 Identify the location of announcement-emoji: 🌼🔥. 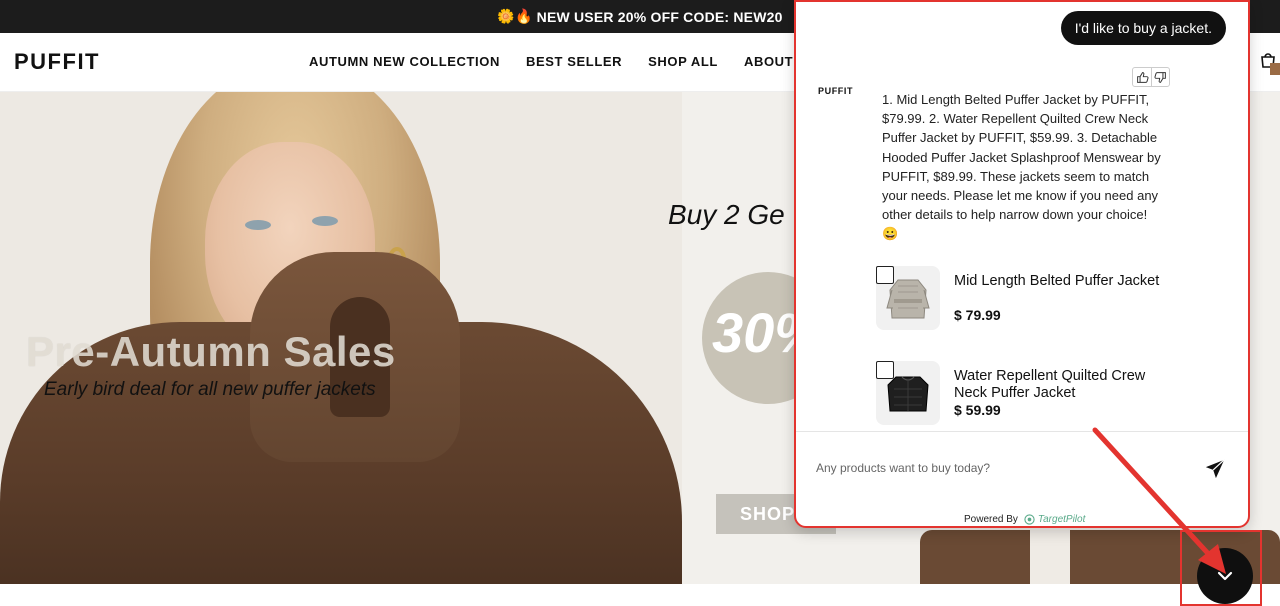
(515, 16).